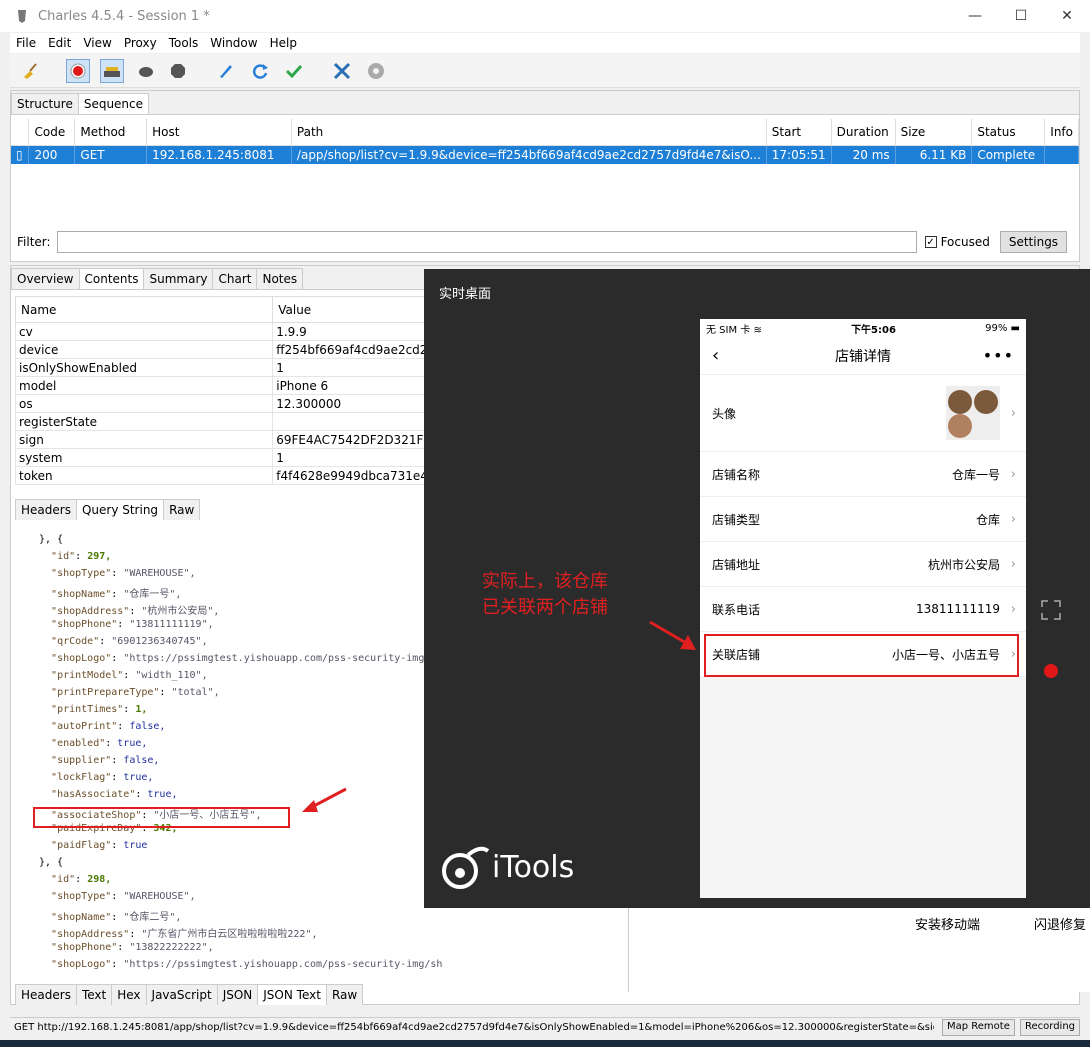 The image size is (1090, 1047). What do you see at coordinates (144, 309) in the screenshot?
I see `col-name: Name` at bounding box center [144, 309].